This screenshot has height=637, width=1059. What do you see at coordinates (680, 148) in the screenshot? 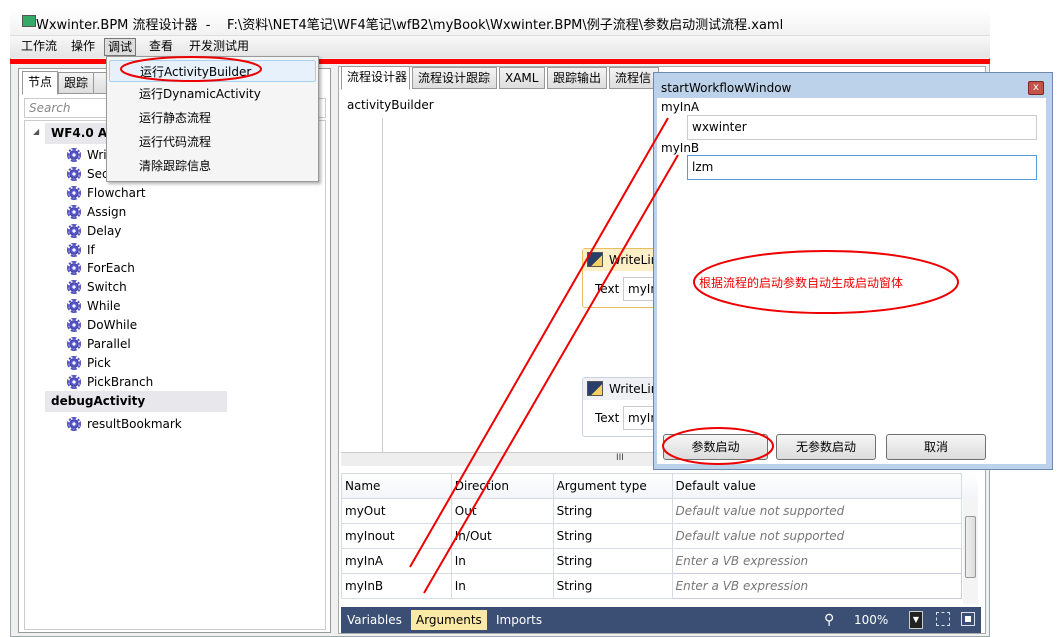
I see `field-label: myInB` at bounding box center [680, 148].